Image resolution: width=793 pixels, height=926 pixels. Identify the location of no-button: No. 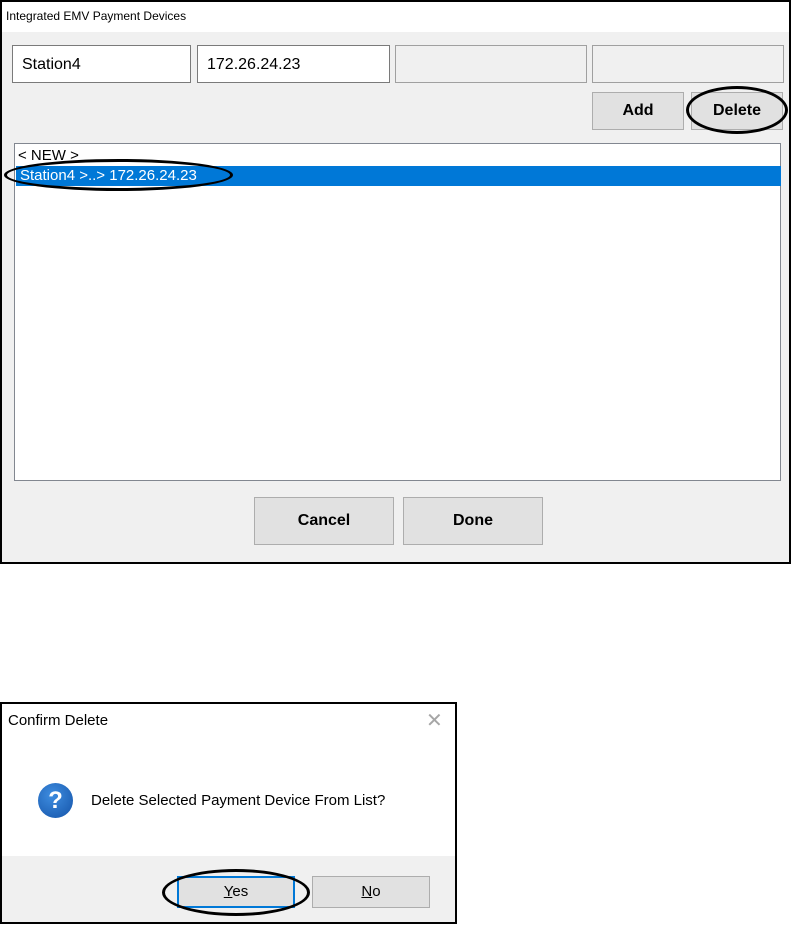
(371, 892).